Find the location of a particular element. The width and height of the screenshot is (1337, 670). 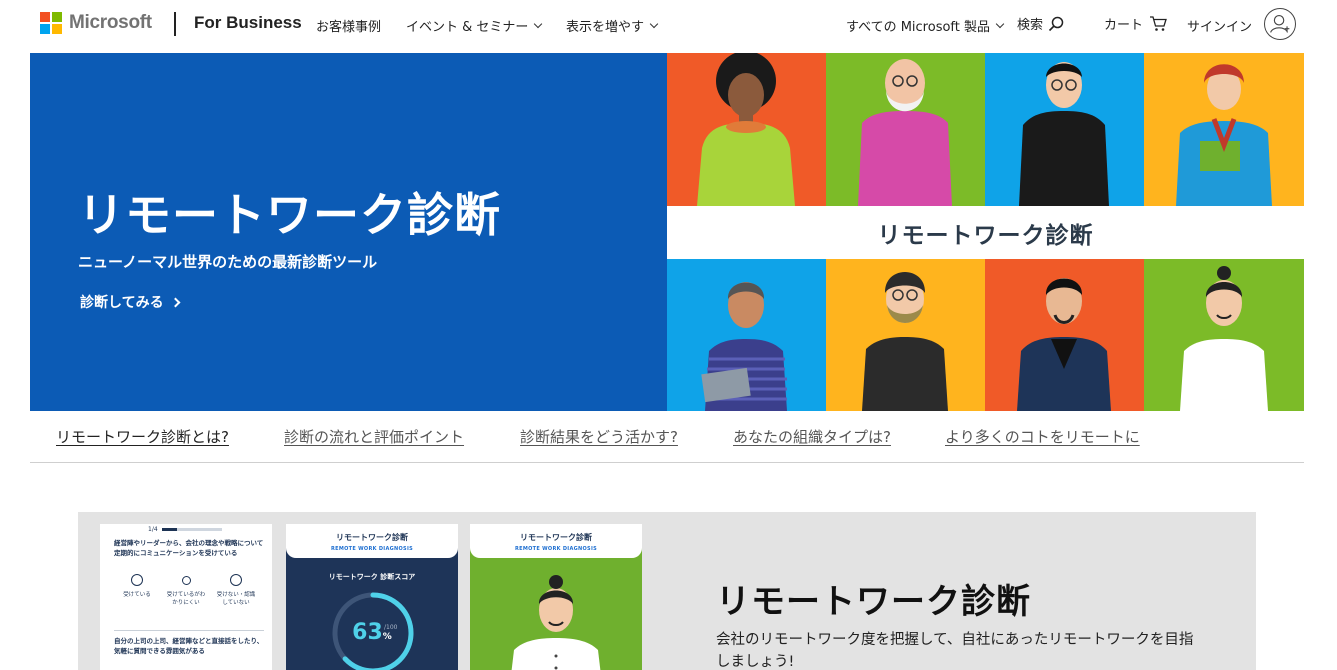

nav-customers-label: お客様事例 is located at coordinates (349, 27).